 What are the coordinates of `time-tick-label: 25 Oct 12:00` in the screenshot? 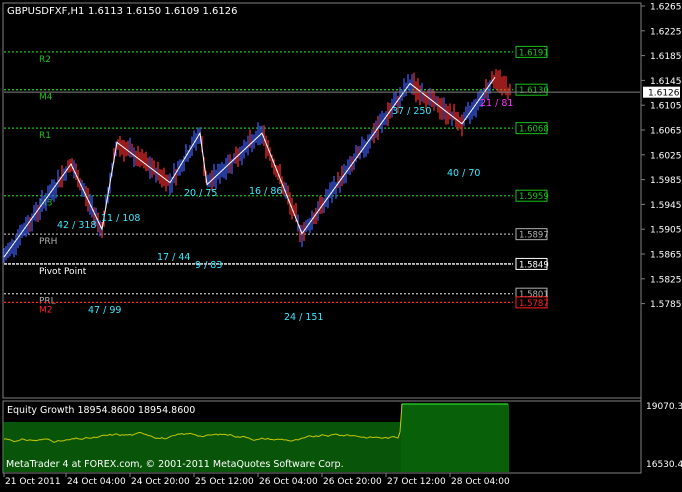 It's located at (224, 482).